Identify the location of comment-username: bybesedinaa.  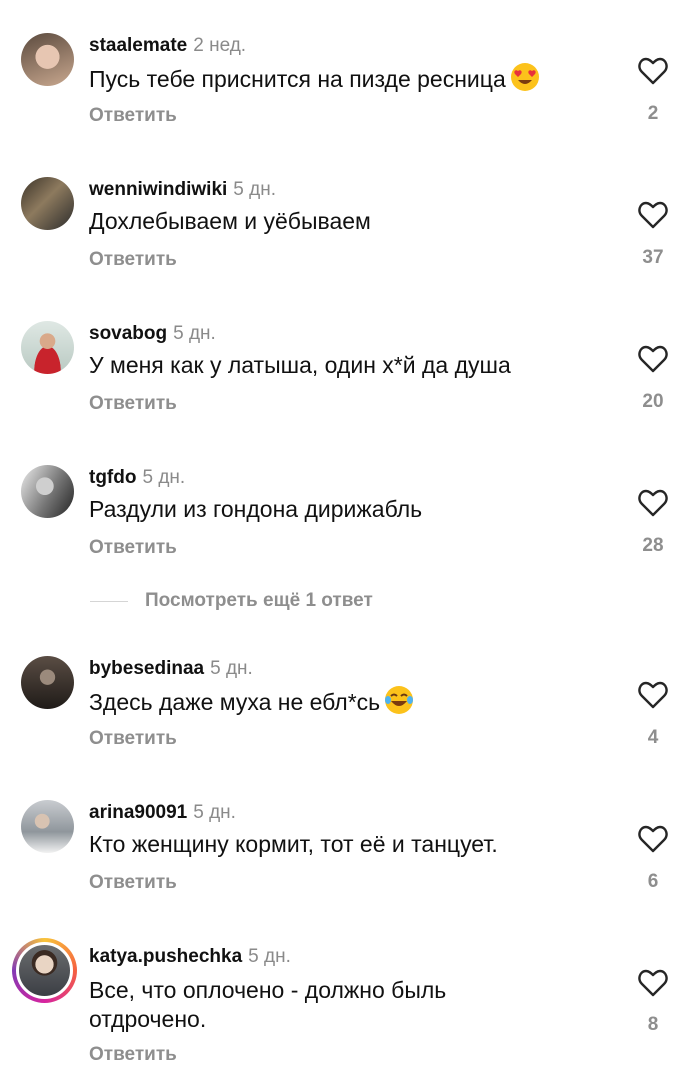
(146, 668).